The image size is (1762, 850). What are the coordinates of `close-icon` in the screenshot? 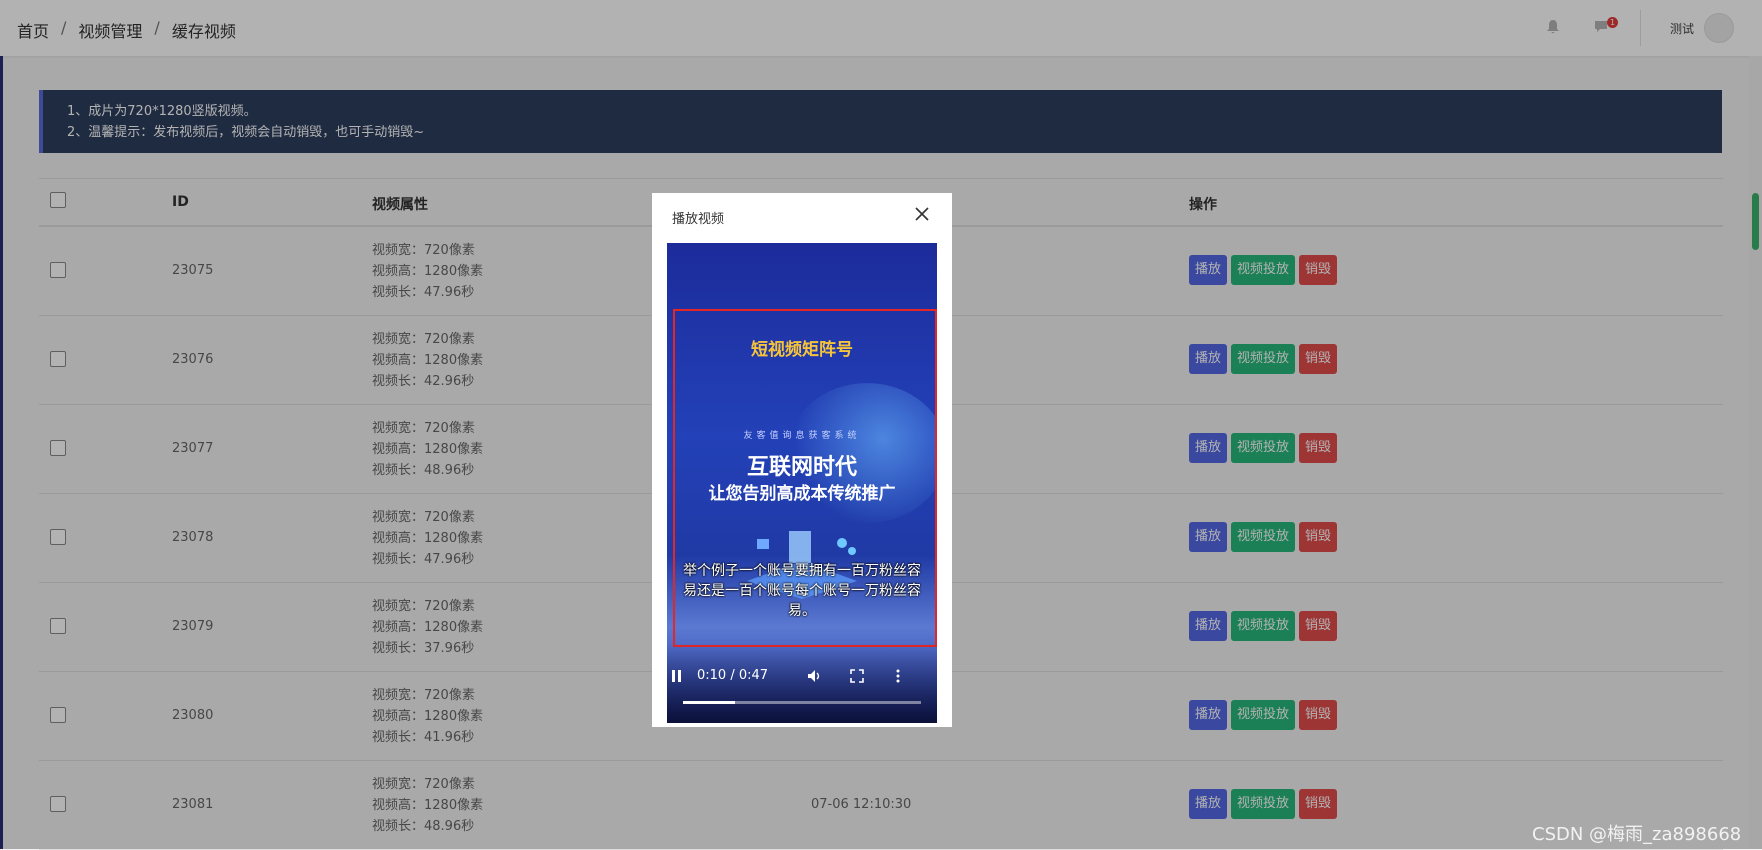 It's located at (922, 215).